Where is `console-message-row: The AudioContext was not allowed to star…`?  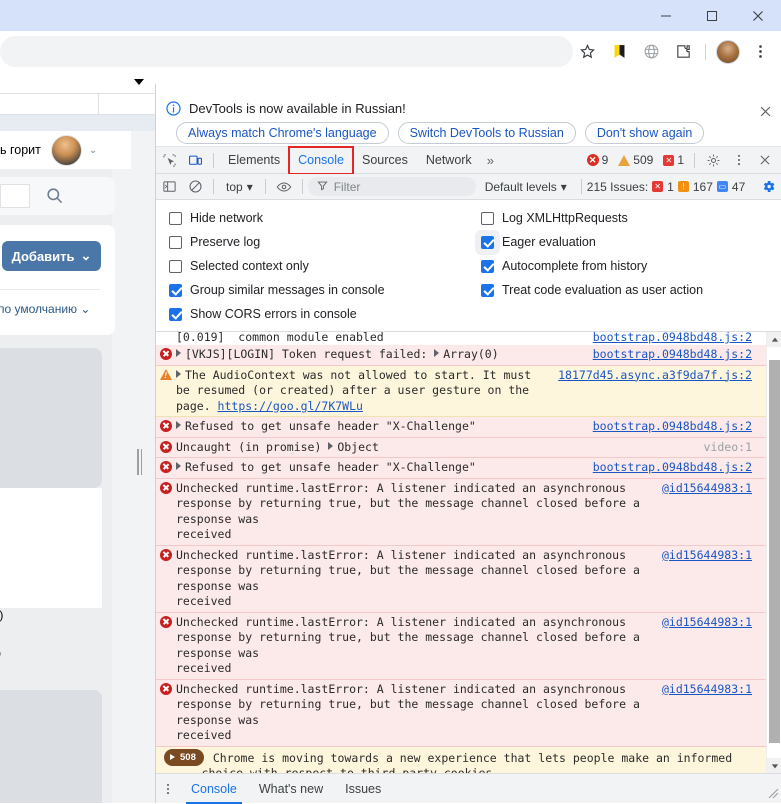 console-message-row: The AudioContext was not allowed to star… is located at coordinates (461, 391).